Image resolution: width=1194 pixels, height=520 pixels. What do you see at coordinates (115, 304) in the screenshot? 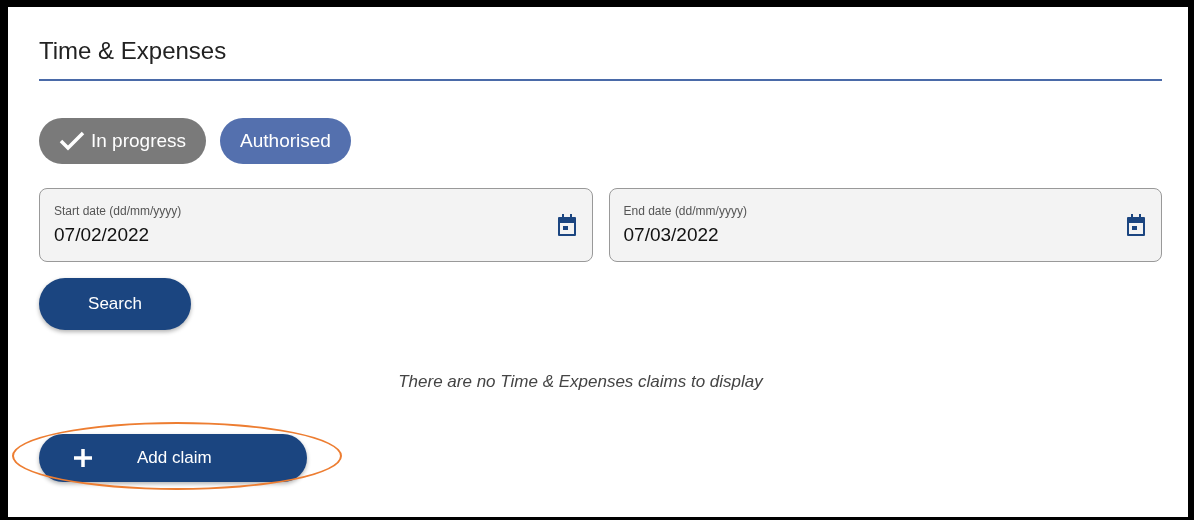
I see `search-button: Search` at bounding box center [115, 304].